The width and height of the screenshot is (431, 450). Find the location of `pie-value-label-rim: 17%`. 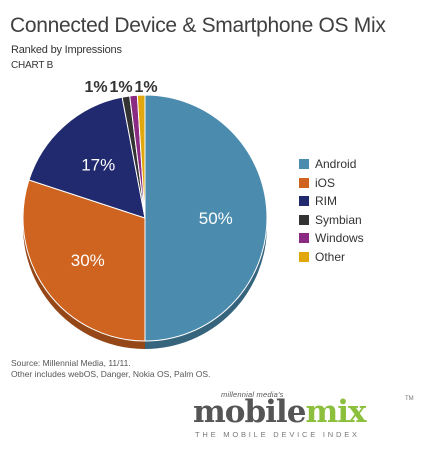

pie-value-label-rim: 17% is located at coordinates (98, 164).